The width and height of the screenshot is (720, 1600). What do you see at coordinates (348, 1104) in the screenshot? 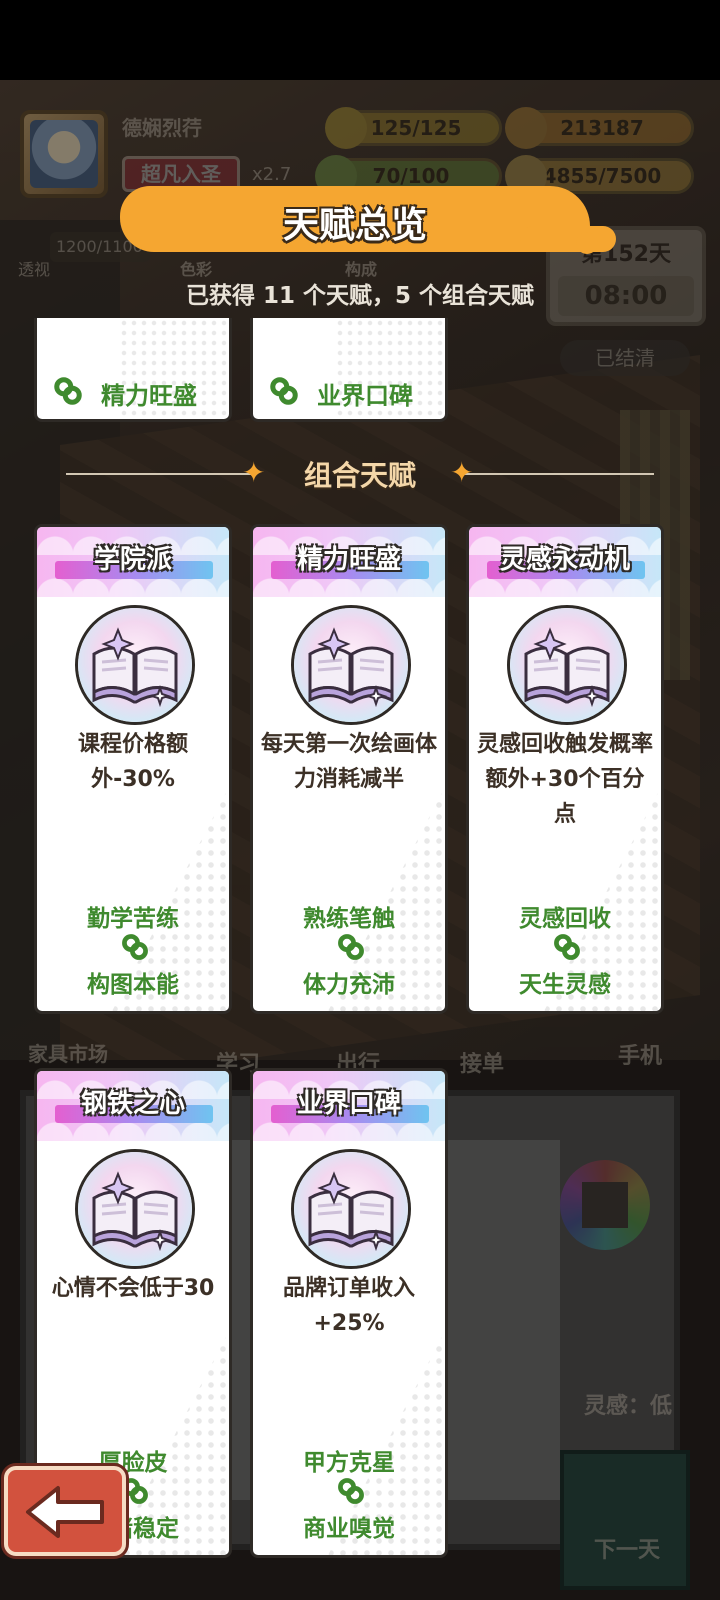
I see `talent-name: 业界口碑` at bounding box center [348, 1104].